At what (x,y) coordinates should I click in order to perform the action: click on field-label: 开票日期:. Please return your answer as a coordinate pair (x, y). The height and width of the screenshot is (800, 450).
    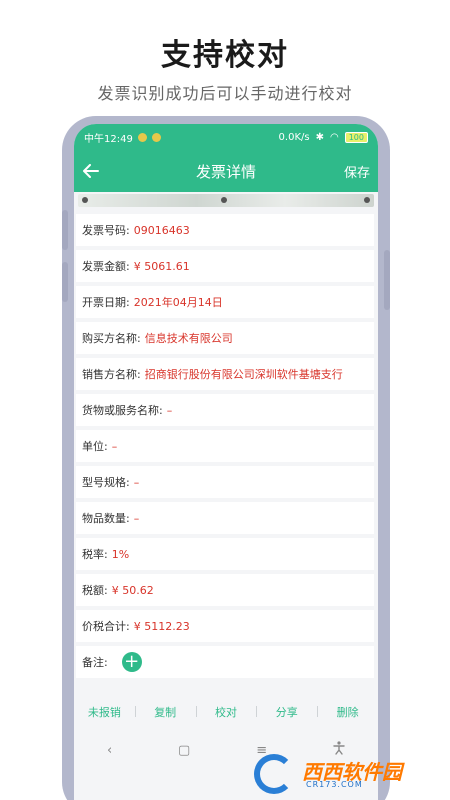
    Looking at the image, I should click on (106, 302).